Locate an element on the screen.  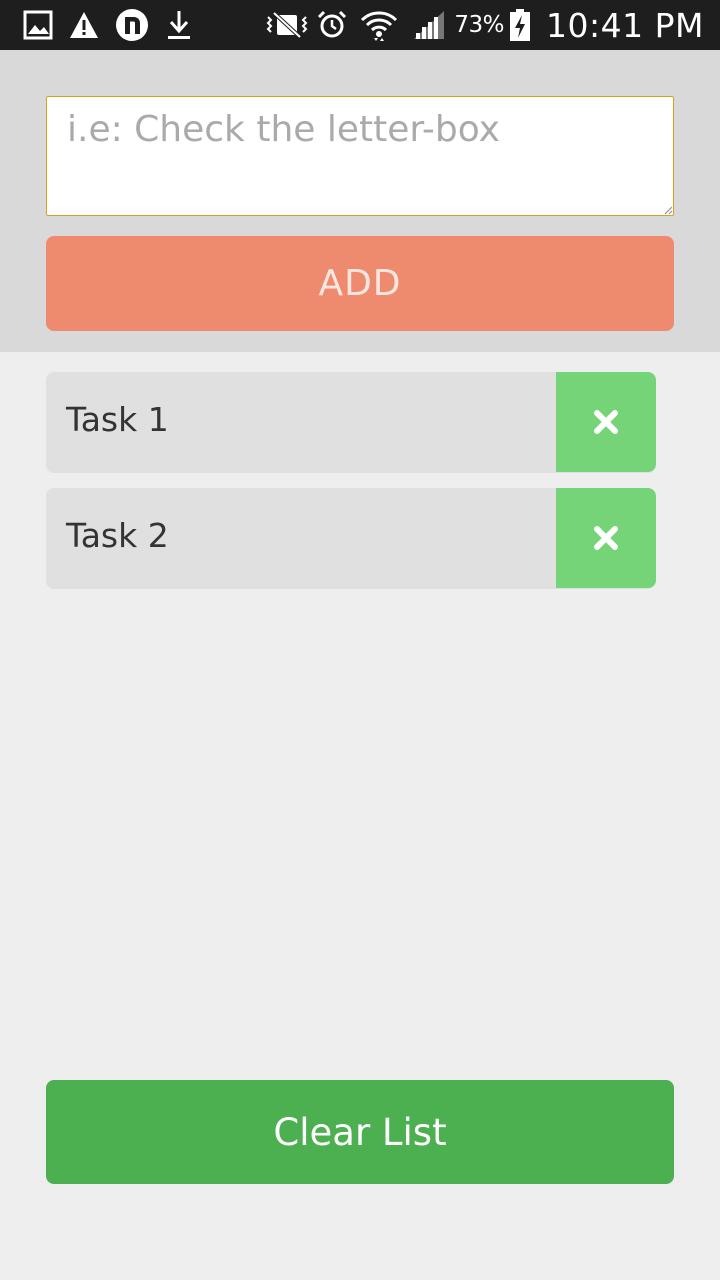
clear-list-button: Clear List is located at coordinates (360, 1132).